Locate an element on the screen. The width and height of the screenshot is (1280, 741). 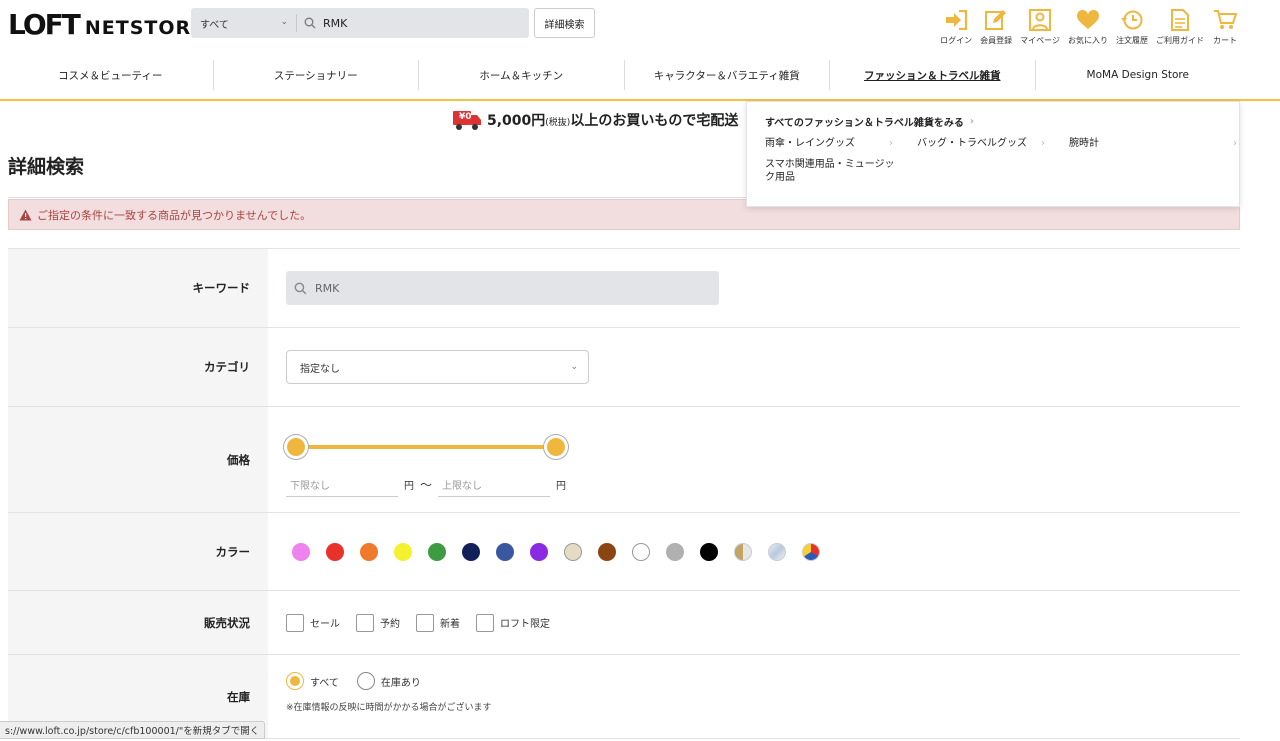
category-fashion-travel: ファッション＆トラベル雑貨 is located at coordinates (932, 75).